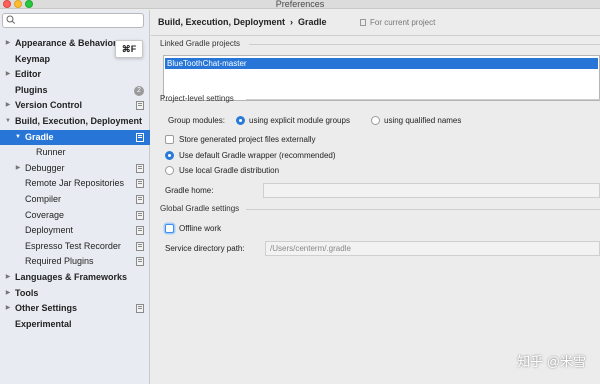 This screenshot has height=384, width=600. I want to click on sidebar-item-label: Keymap, so click(33, 58).